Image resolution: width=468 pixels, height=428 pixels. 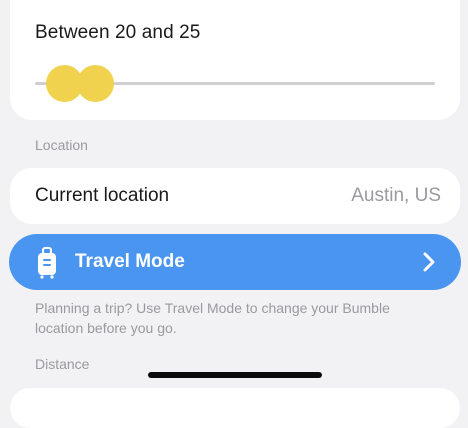 I want to click on current-location-value: Austin, US, so click(x=396, y=195).